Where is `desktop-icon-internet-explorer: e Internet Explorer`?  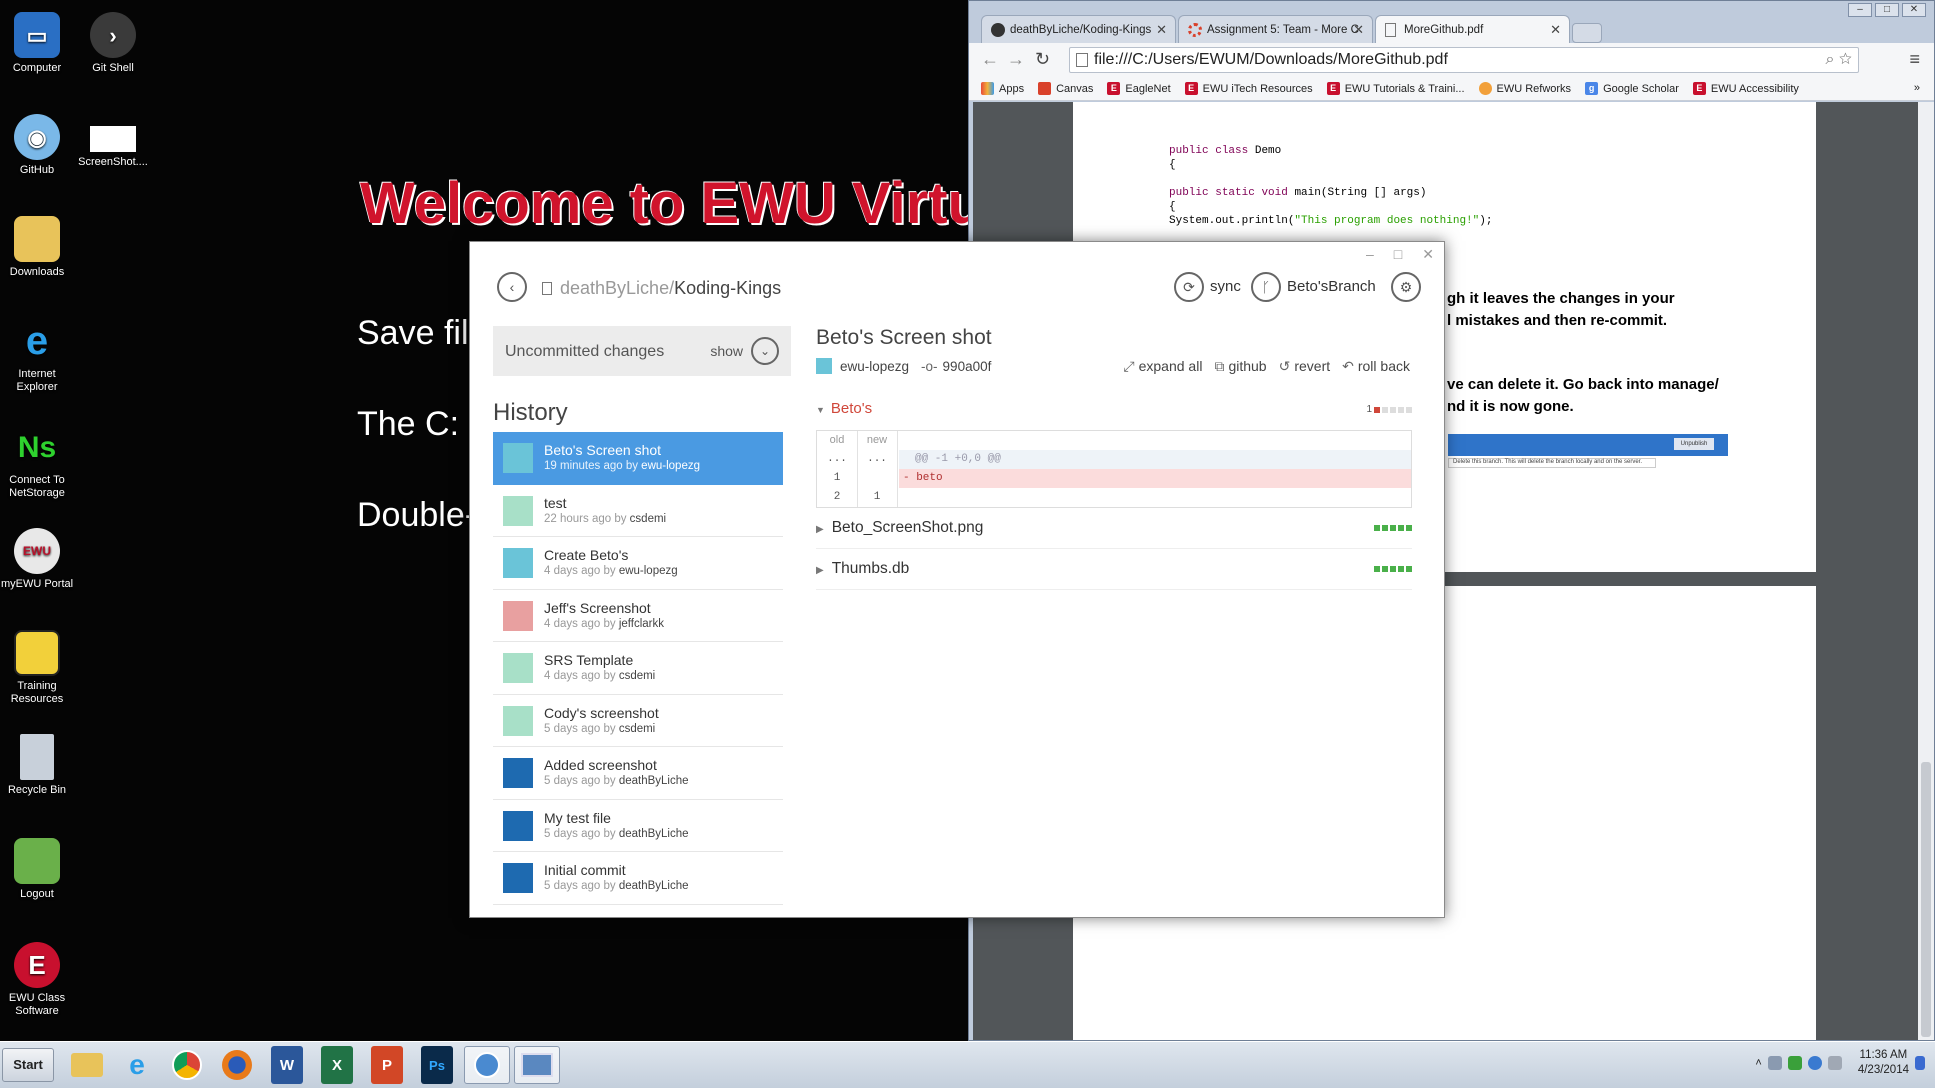 desktop-icon-internet-explorer: e Internet Explorer is located at coordinates (37, 356).